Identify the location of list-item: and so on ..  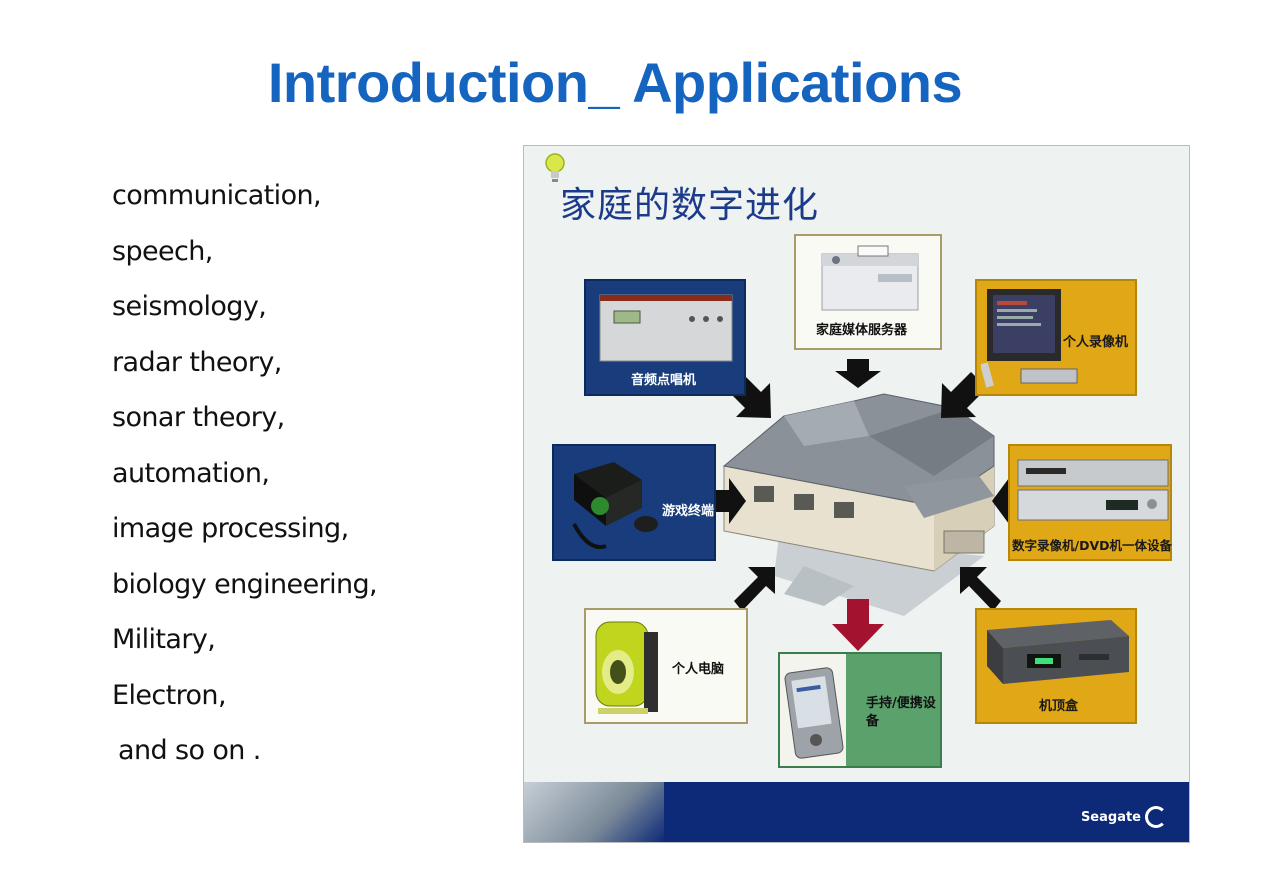
(189, 750).